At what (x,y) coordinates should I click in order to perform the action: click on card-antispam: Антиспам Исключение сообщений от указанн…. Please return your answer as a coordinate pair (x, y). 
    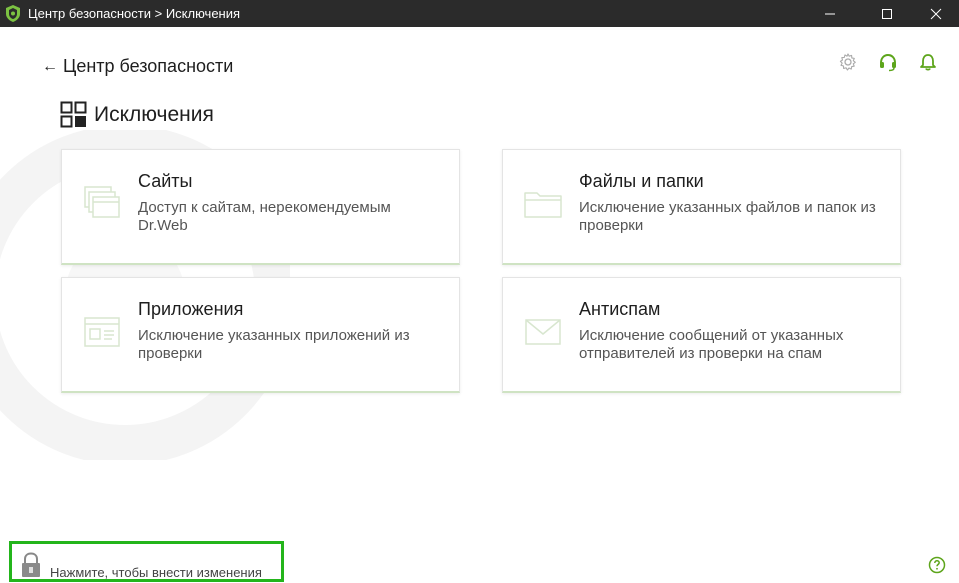
    Looking at the image, I should click on (701, 335).